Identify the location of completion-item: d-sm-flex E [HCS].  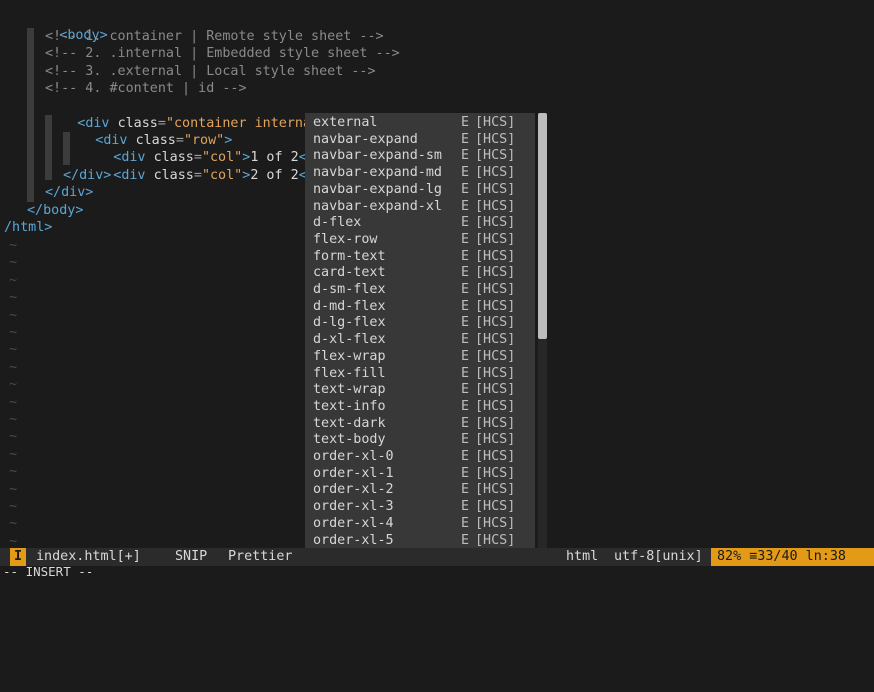
(420, 289).